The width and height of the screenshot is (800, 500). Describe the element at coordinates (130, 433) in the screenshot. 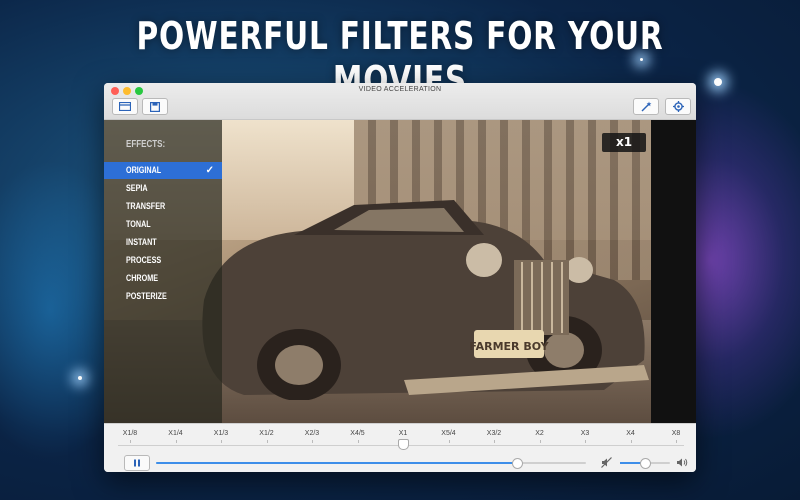

I see `speed-label: X1/8` at that location.